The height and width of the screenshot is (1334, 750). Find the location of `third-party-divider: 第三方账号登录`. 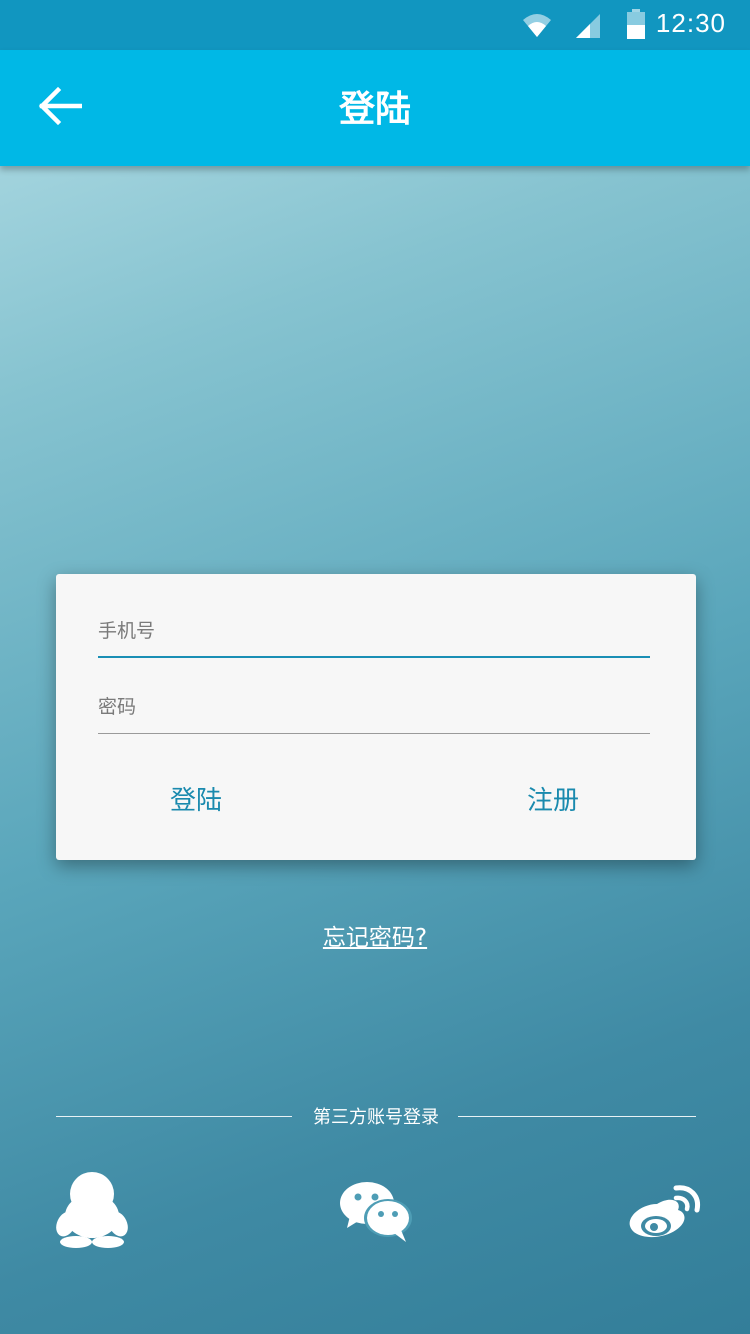

third-party-divider: 第三方账号登录 is located at coordinates (376, 1116).